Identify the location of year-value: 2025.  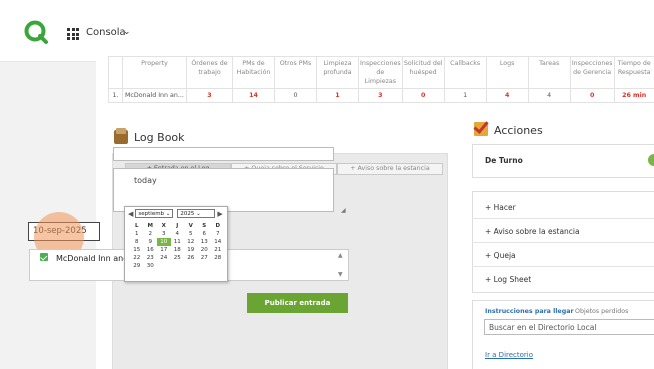
(187, 214).